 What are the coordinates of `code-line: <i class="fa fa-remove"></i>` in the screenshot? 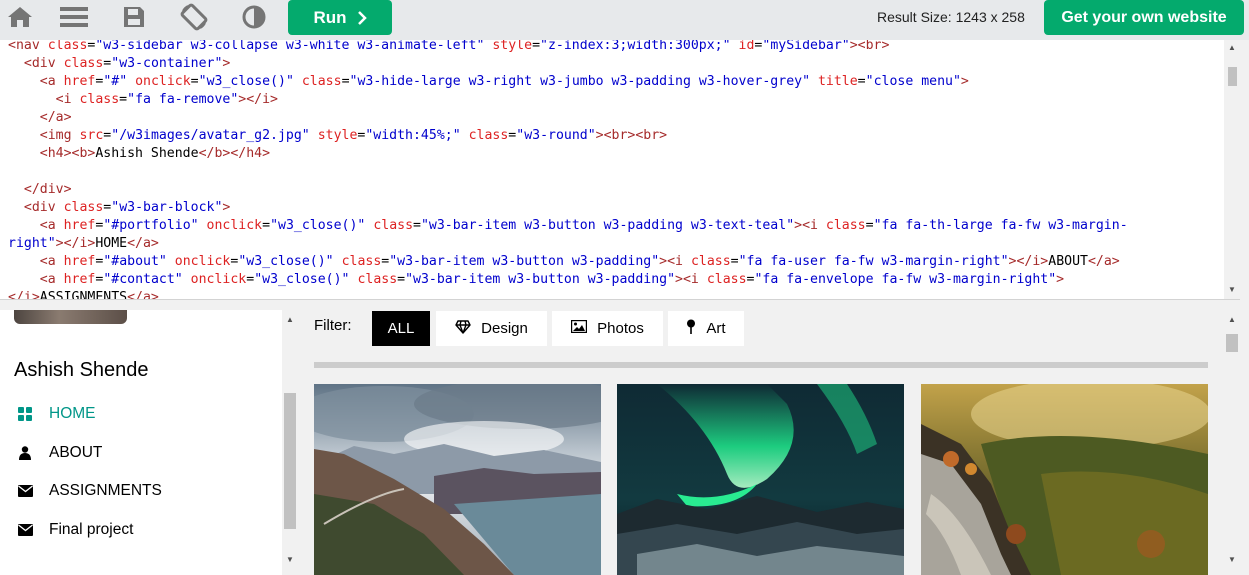 It's located at (568, 100).